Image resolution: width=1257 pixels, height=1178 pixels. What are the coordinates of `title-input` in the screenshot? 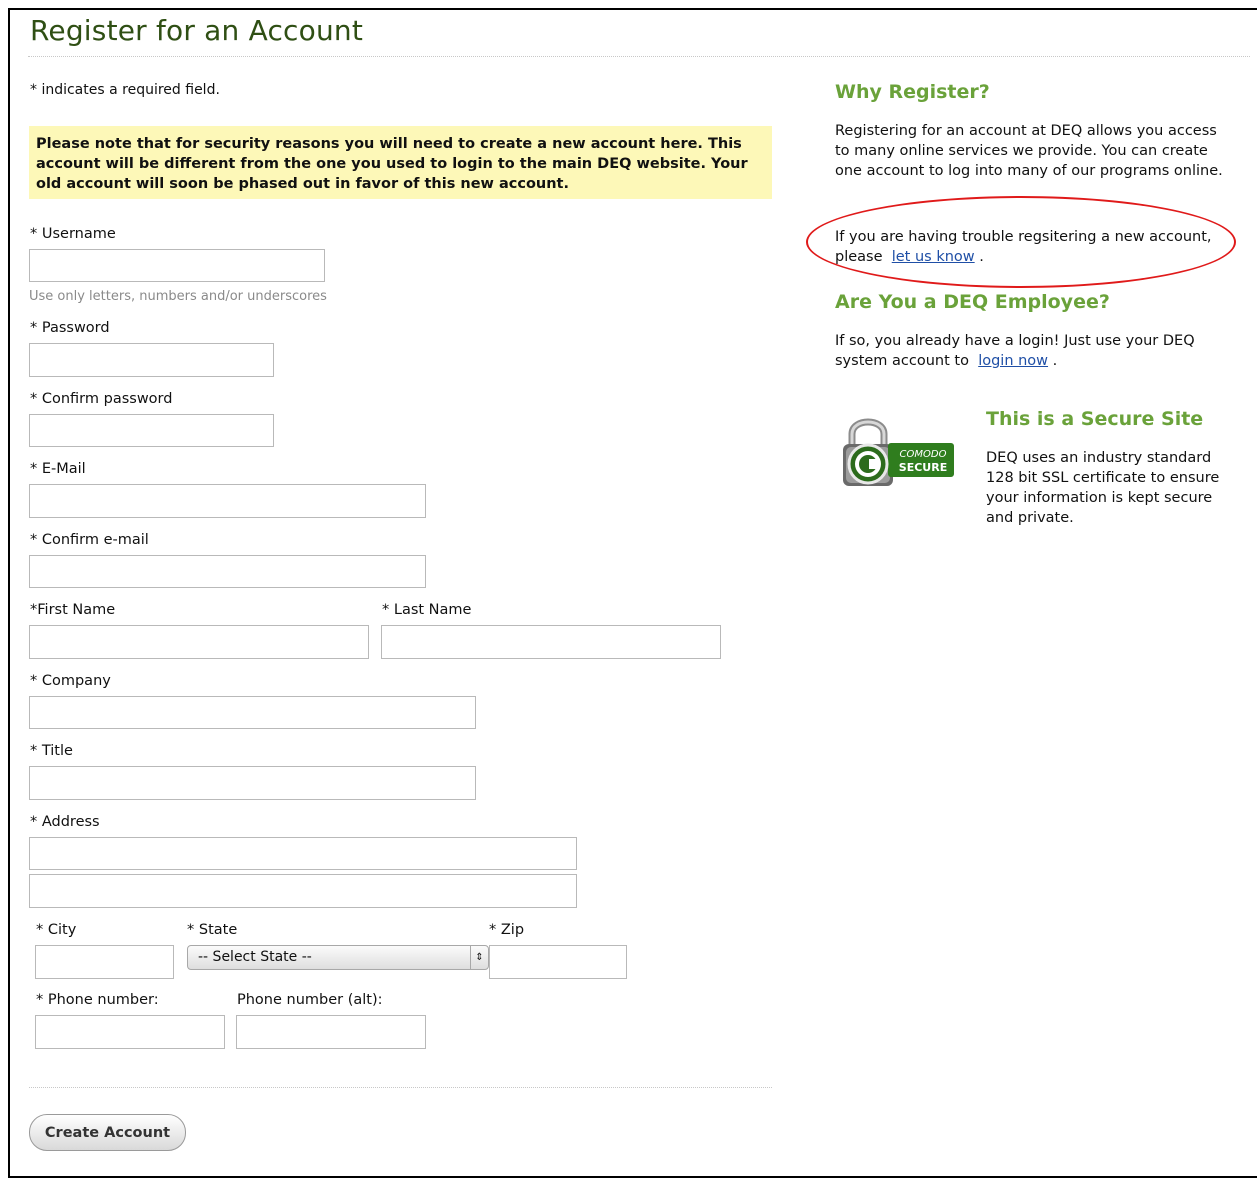 It's located at (252, 783).